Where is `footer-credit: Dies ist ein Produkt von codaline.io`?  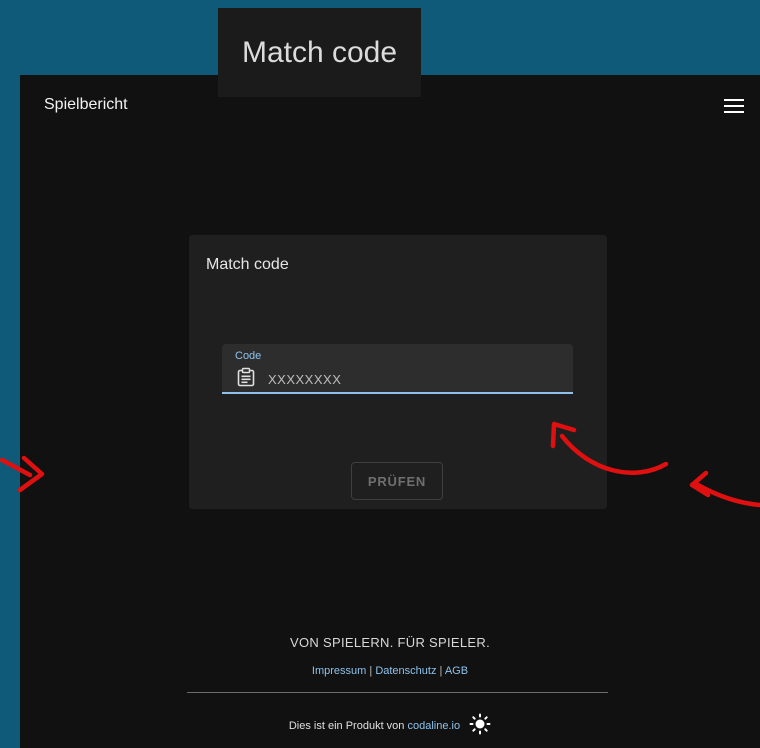 footer-credit: Dies ist ein Produkt von codaline.io is located at coordinates (390, 725).